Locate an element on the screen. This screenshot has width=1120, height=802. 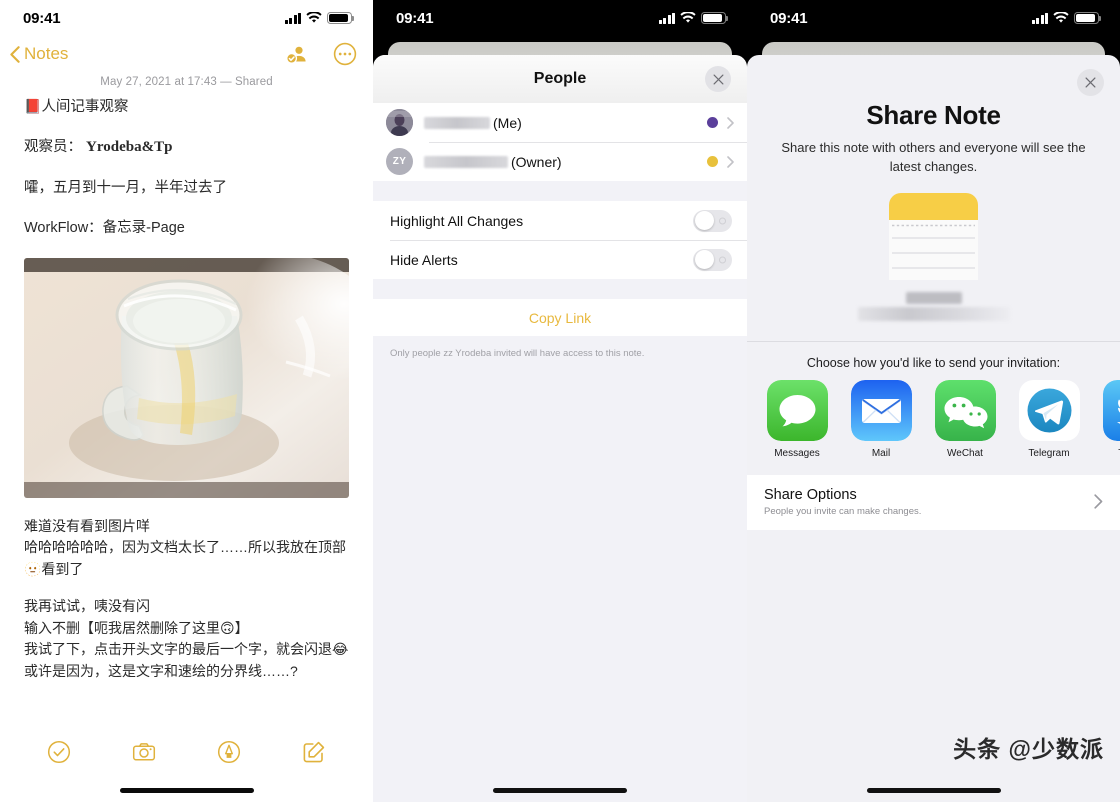
note-title-redacted is located at coordinates (933, 306).